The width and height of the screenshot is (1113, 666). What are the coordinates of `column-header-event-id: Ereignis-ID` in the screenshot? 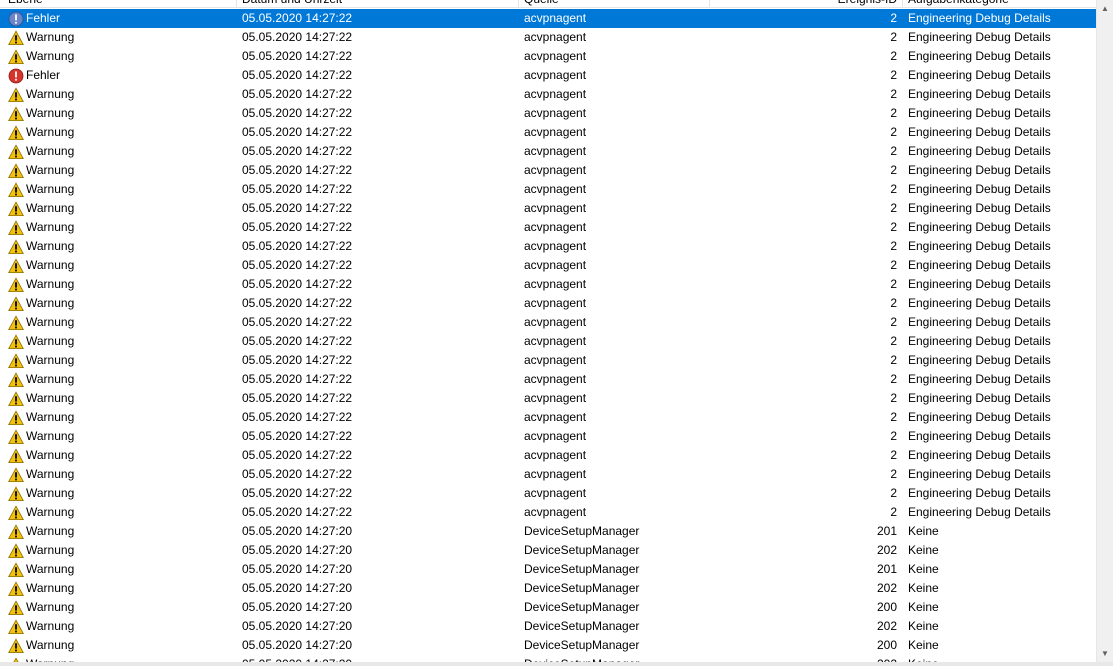 It's located at (803, 4).